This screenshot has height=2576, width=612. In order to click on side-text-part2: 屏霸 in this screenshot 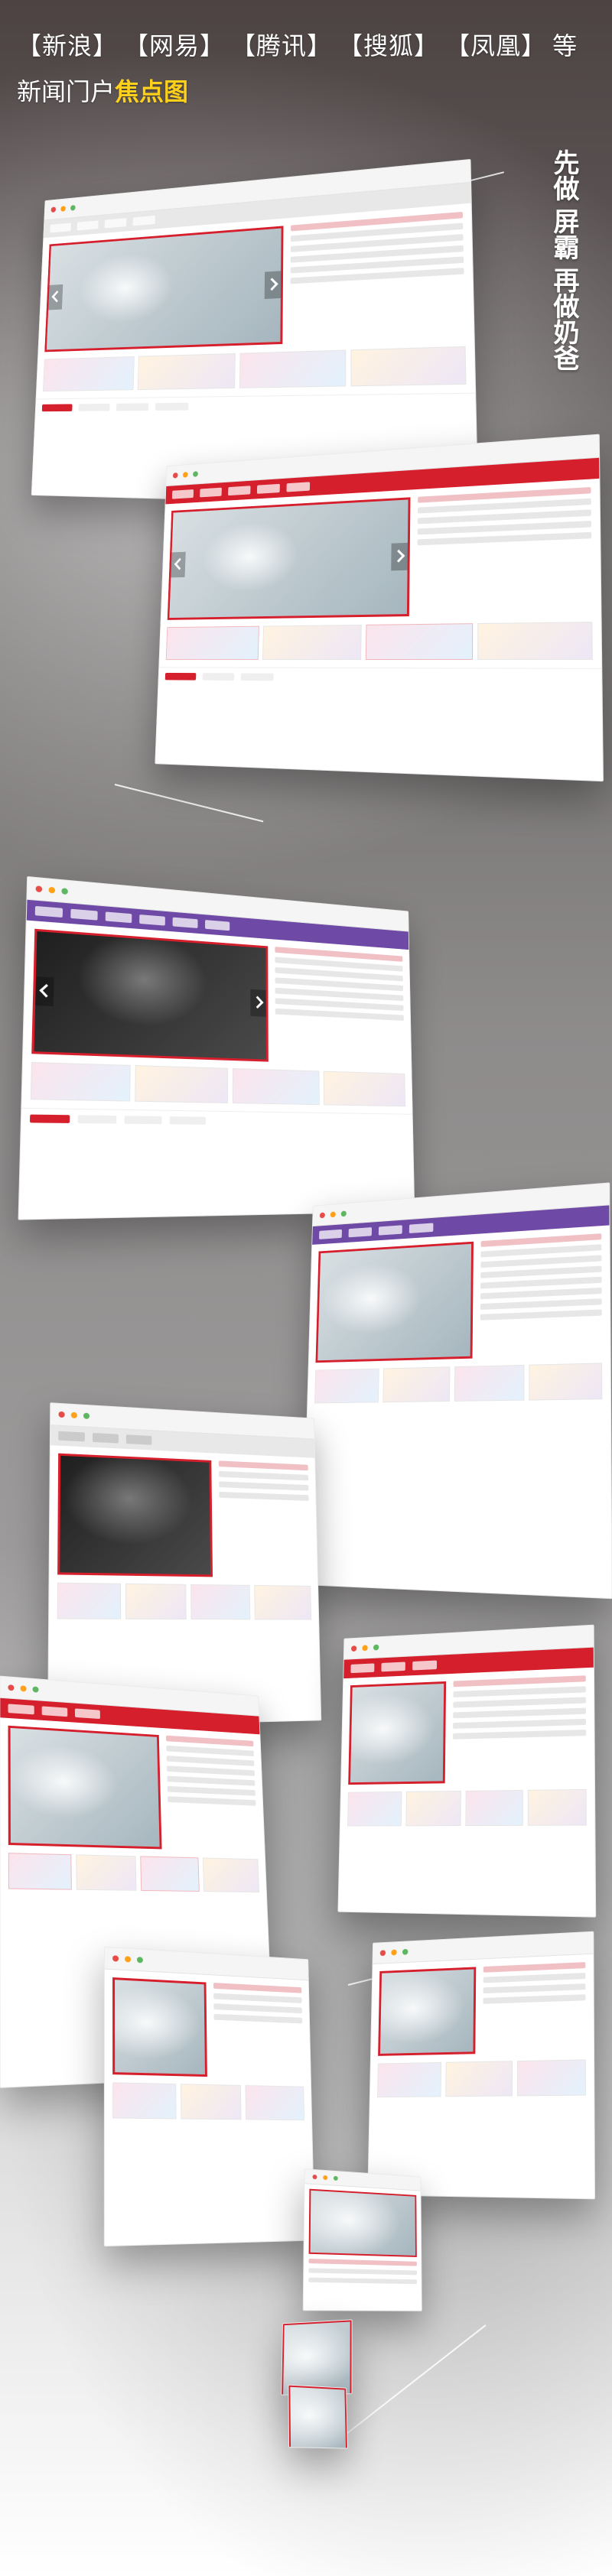, I will do `click(564, 234)`.